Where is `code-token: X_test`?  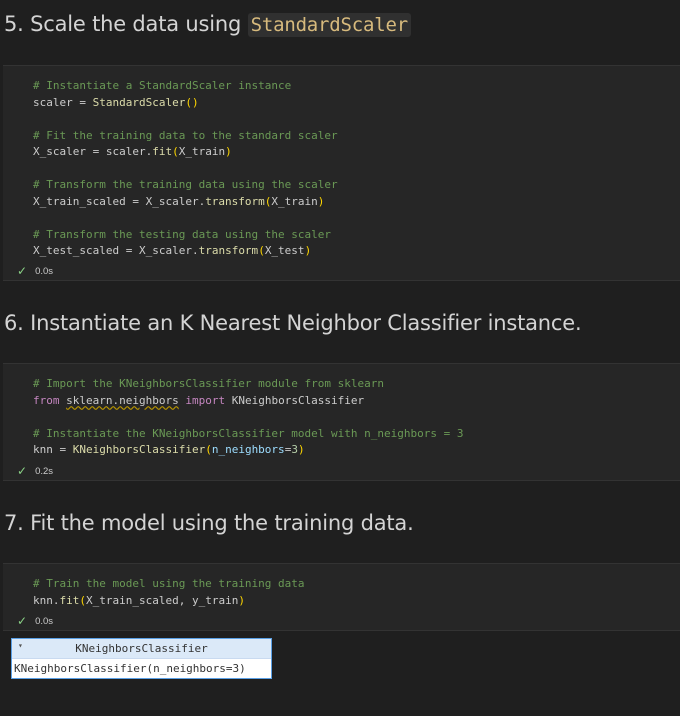
code-token: X_test is located at coordinates (284, 250).